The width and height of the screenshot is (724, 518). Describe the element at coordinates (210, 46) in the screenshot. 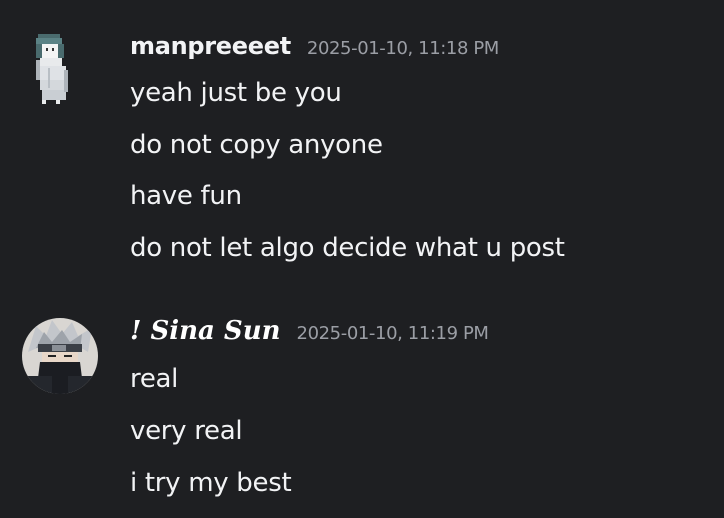

I see `username: manpreeeet` at that location.